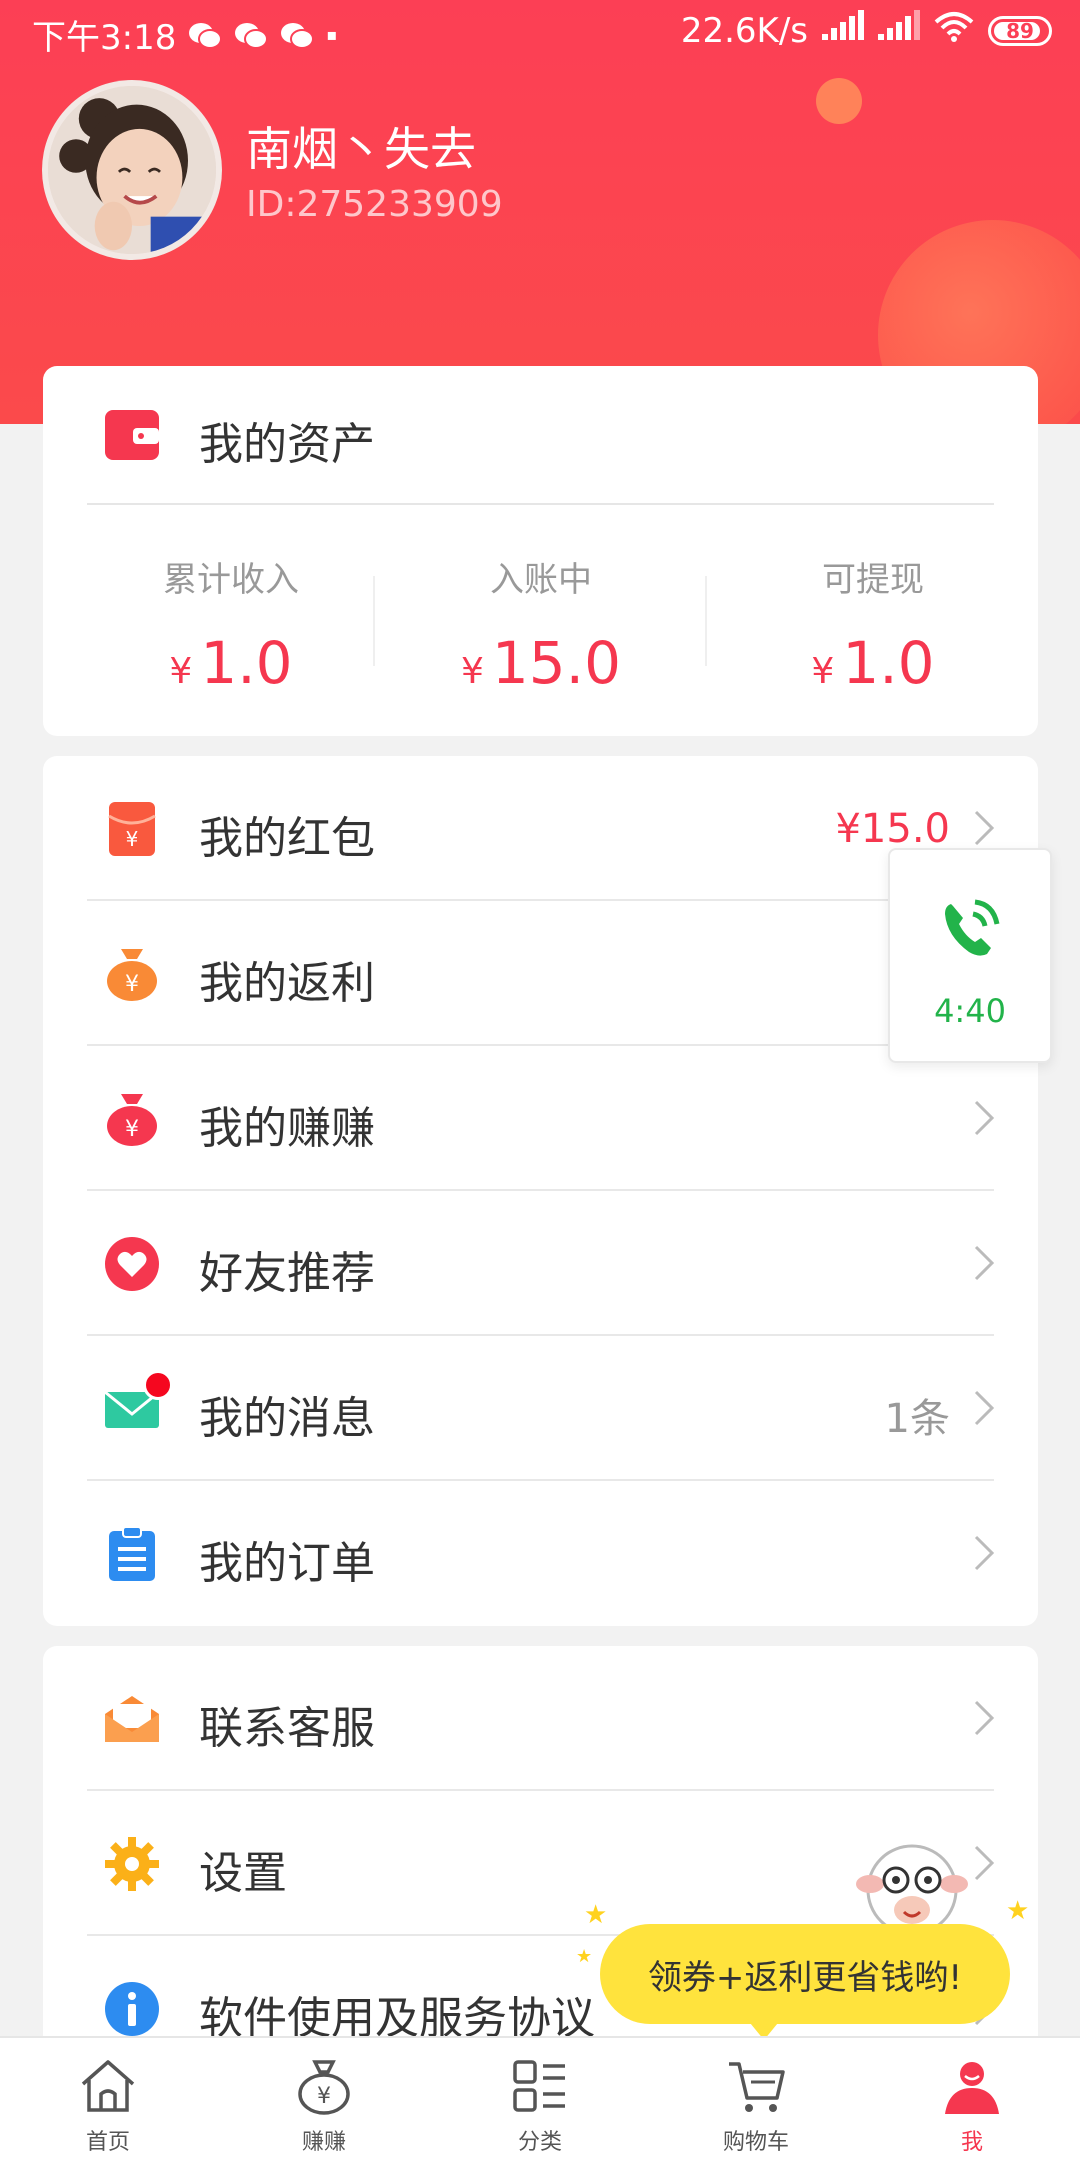 This screenshot has width=1080, height=2160. What do you see at coordinates (540, 2087) in the screenshot?
I see `category-icon` at bounding box center [540, 2087].